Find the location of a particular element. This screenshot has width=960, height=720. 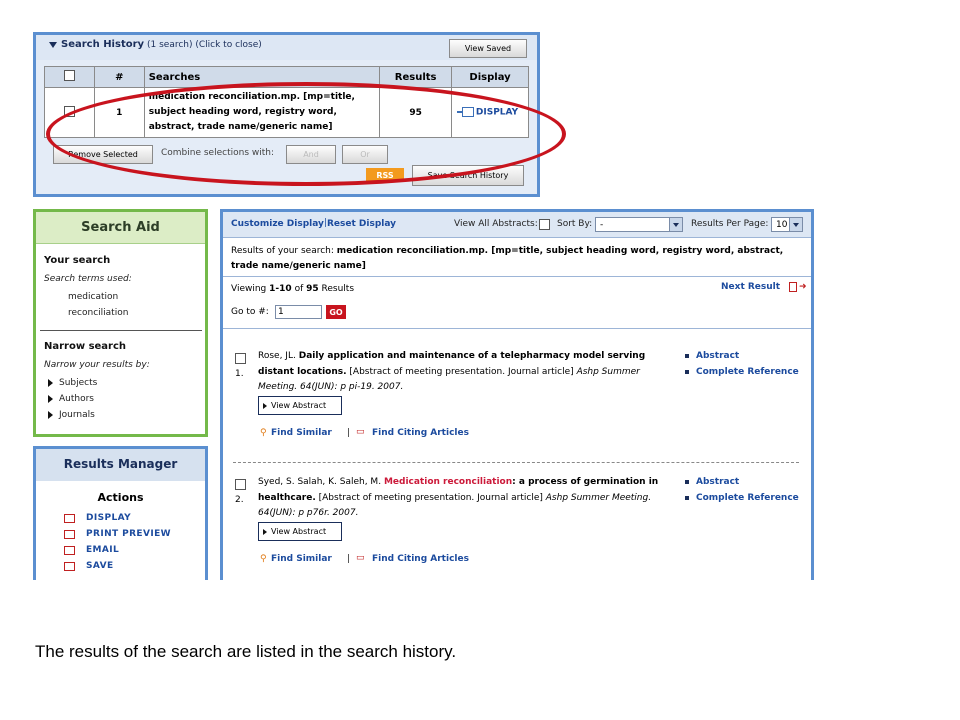

search-terms-label: Search terms used: is located at coordinates (88, 279).